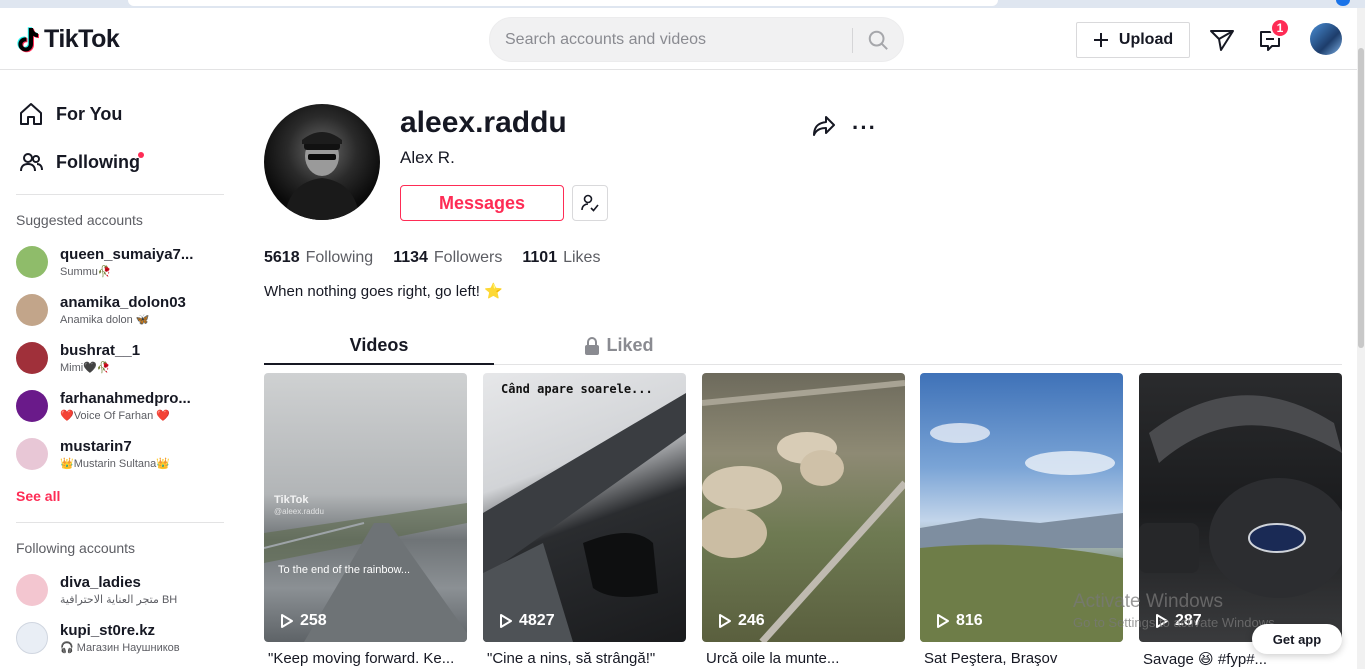 The image size is (1365, 669). I want to click on logo-text: TikTok, so click(82, 39).